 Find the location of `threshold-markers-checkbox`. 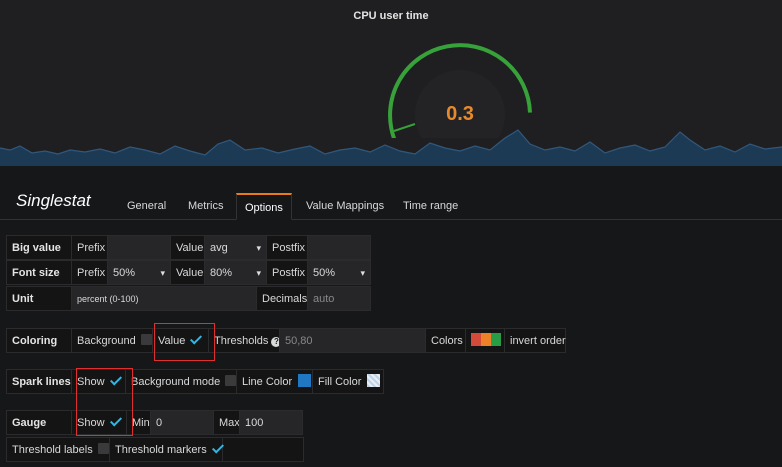

threshold-markers-checkbox is located at coordinates (217, 448).